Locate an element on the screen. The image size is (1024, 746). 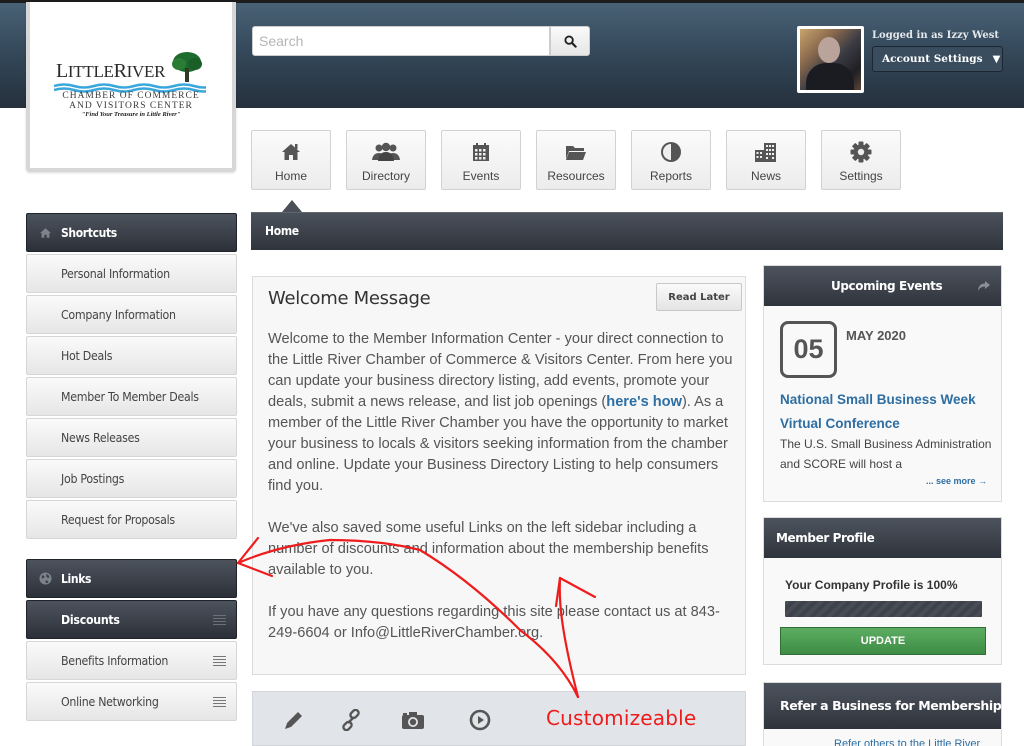
nav-tile-news: News is located at coordinates (766, 160).